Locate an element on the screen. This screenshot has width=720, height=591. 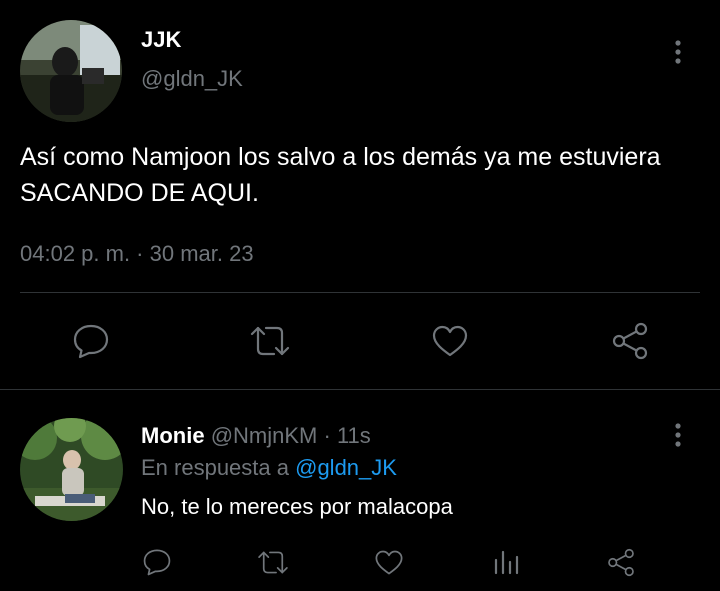
reply-retweet-button is located at coordinates (273, 562).